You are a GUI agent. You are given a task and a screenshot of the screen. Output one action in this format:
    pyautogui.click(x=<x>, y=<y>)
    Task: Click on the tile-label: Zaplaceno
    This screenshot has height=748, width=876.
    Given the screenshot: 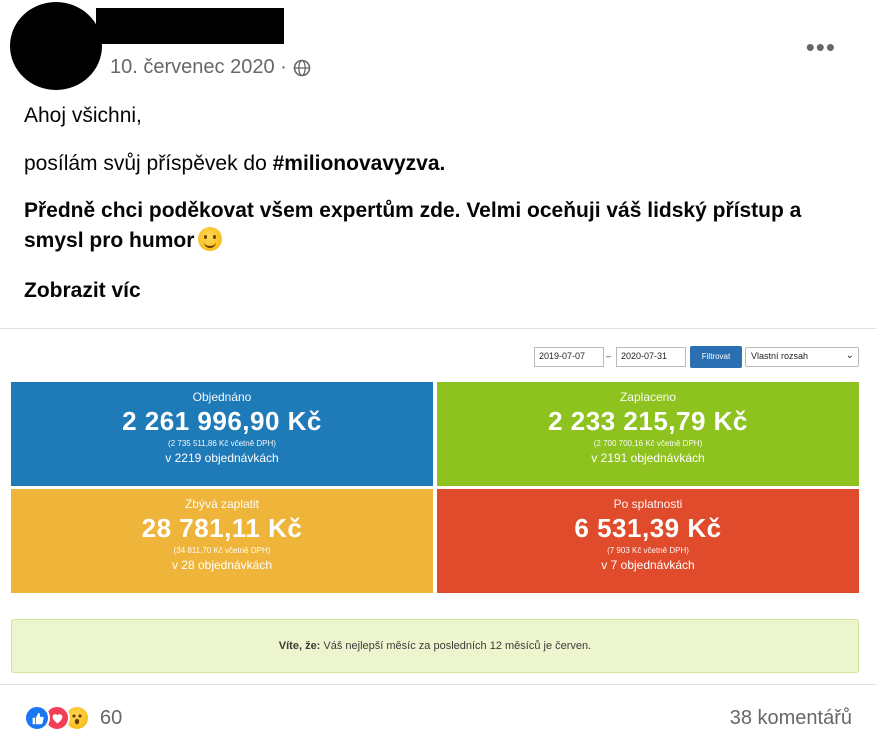 What is the action you would take?
    pyautogui.click(x=648, y=397)
    